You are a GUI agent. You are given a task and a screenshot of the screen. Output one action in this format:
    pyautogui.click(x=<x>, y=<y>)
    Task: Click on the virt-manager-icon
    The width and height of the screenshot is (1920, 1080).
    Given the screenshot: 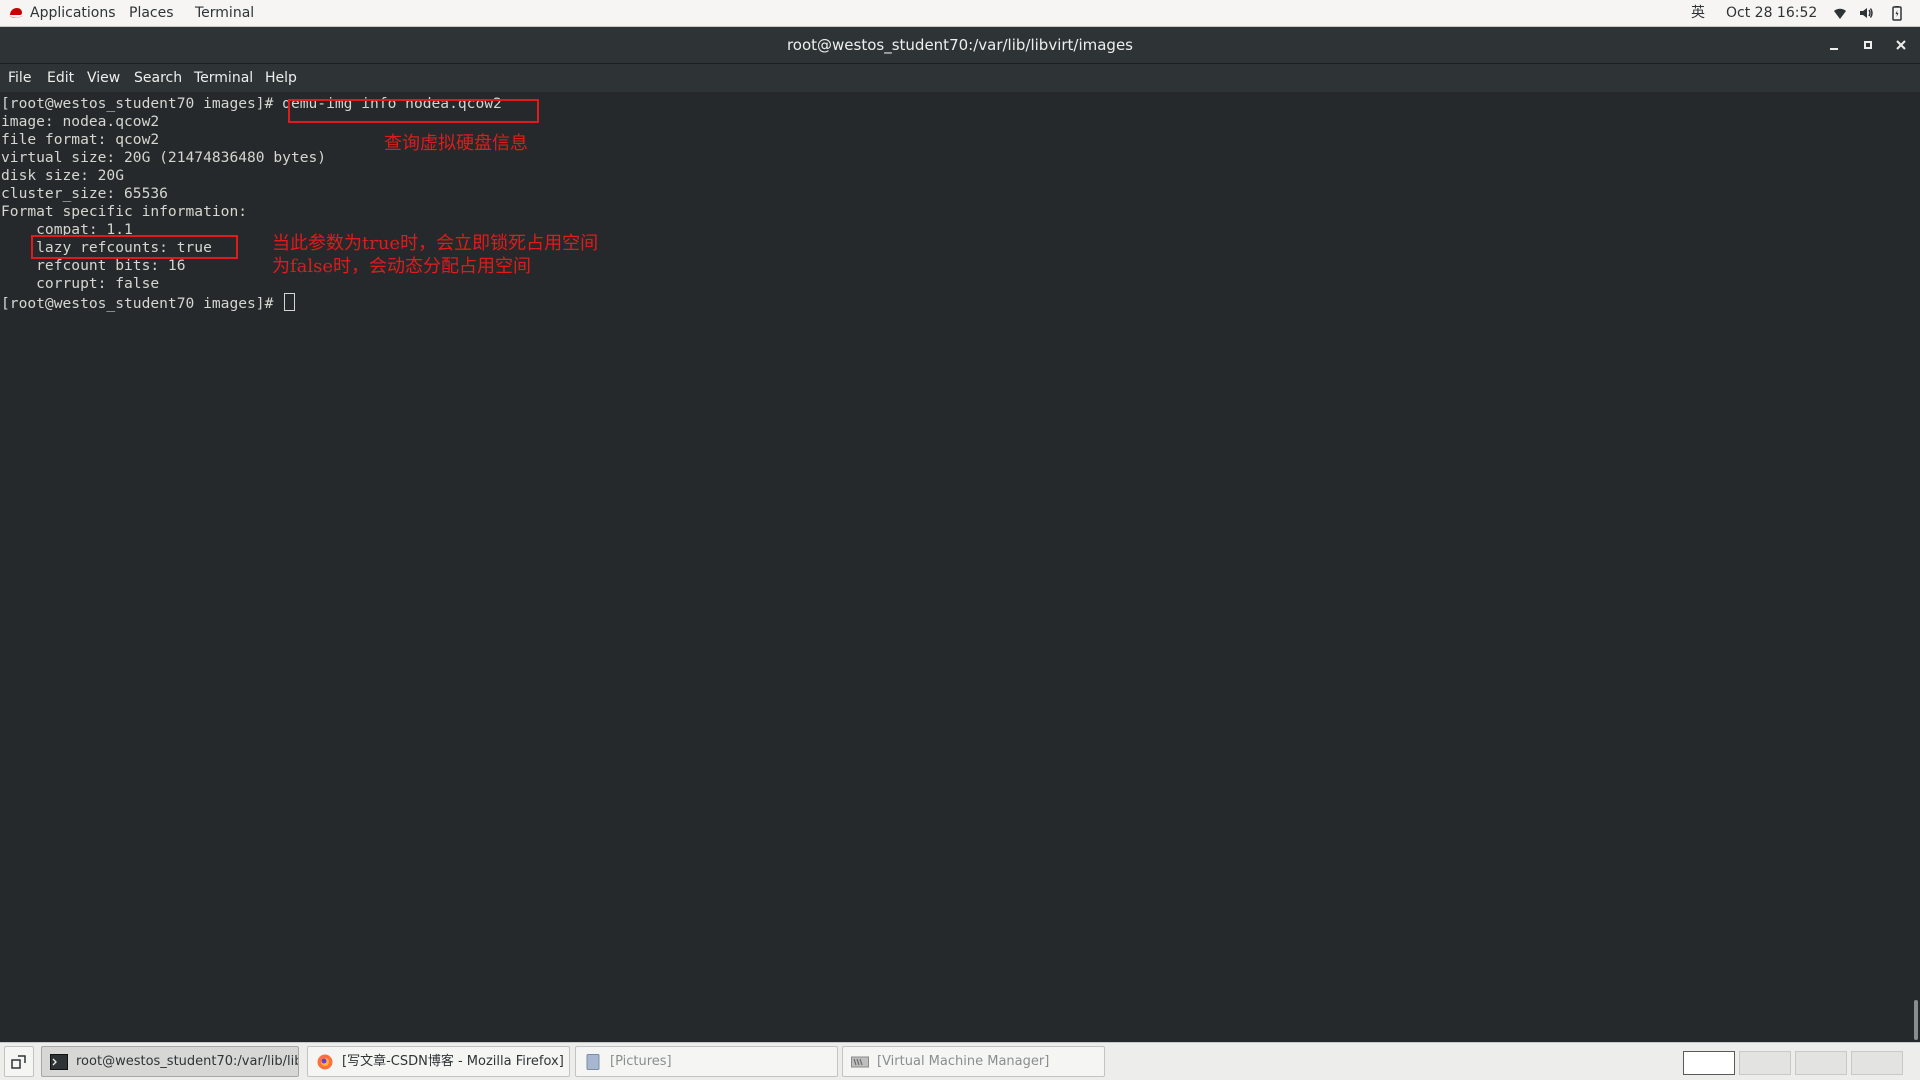 What is the action you would take?
    pyautogui.click(x=860, y=1062)
    